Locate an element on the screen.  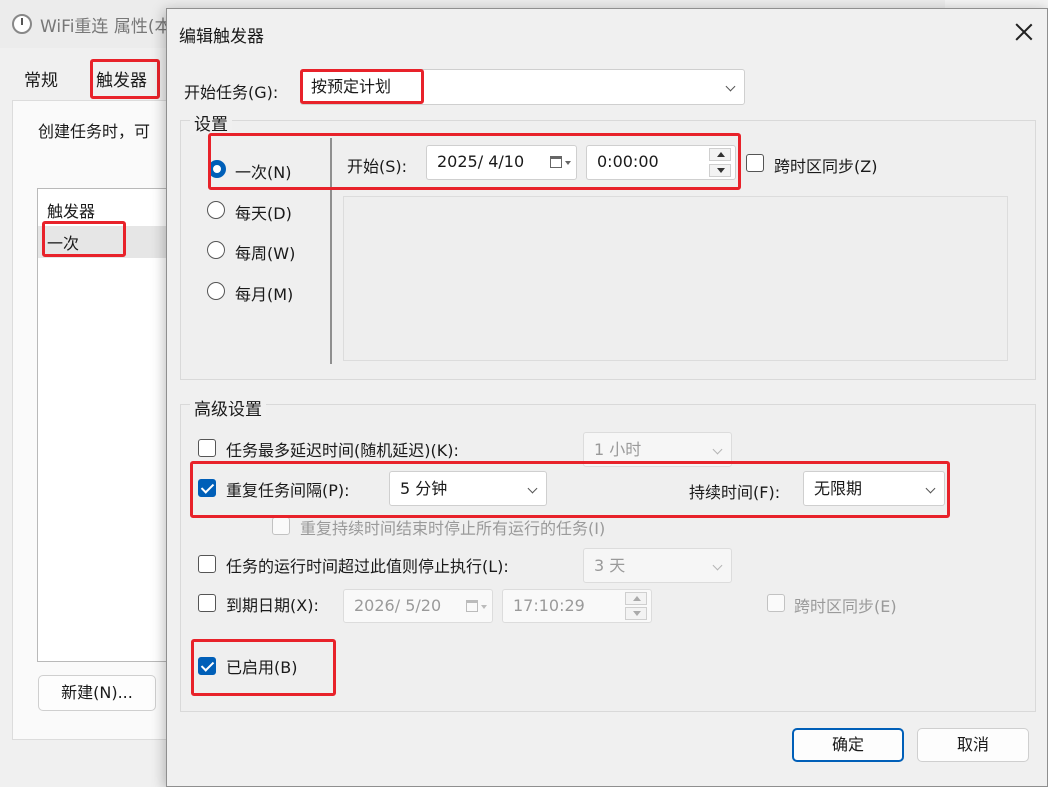
delay-value: 1 小时 is located at coordinates (618, 449).